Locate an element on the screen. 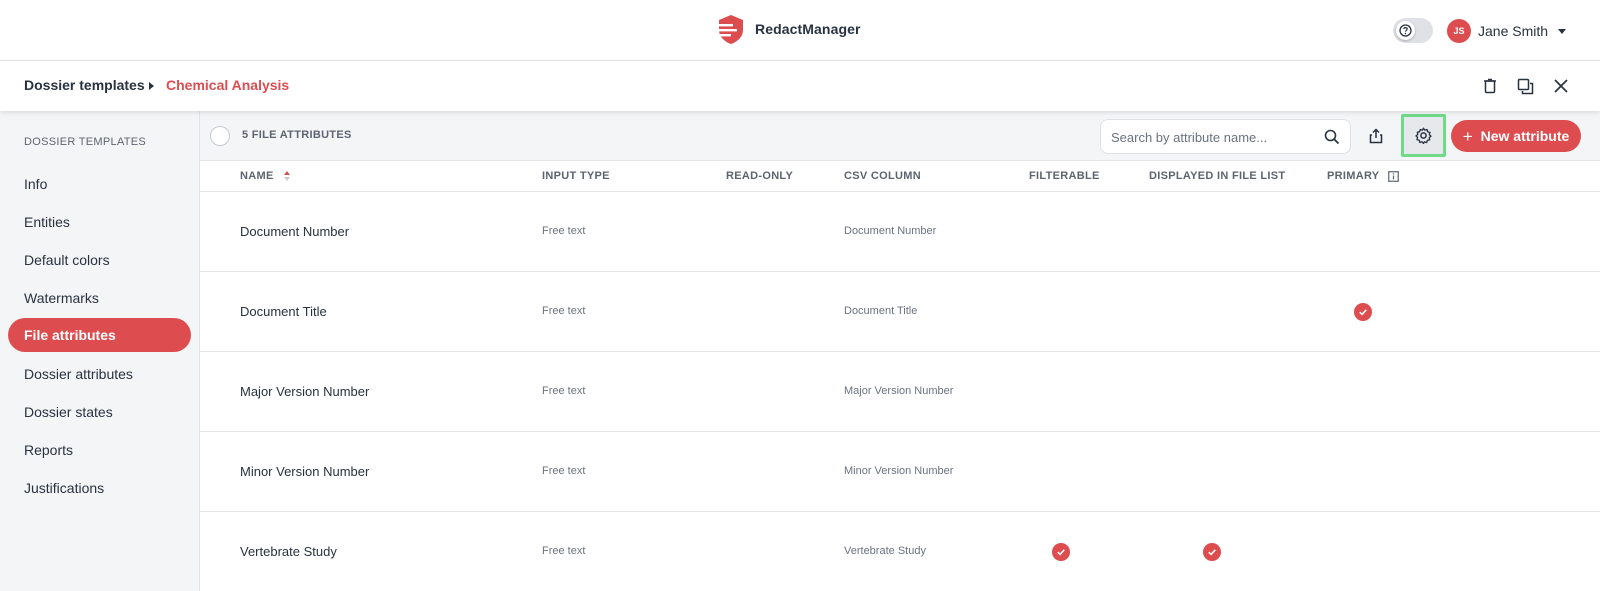 The width and height of the screenshot is (1600, 591). help-mode-toggle is located at coordinates (1413, 30).